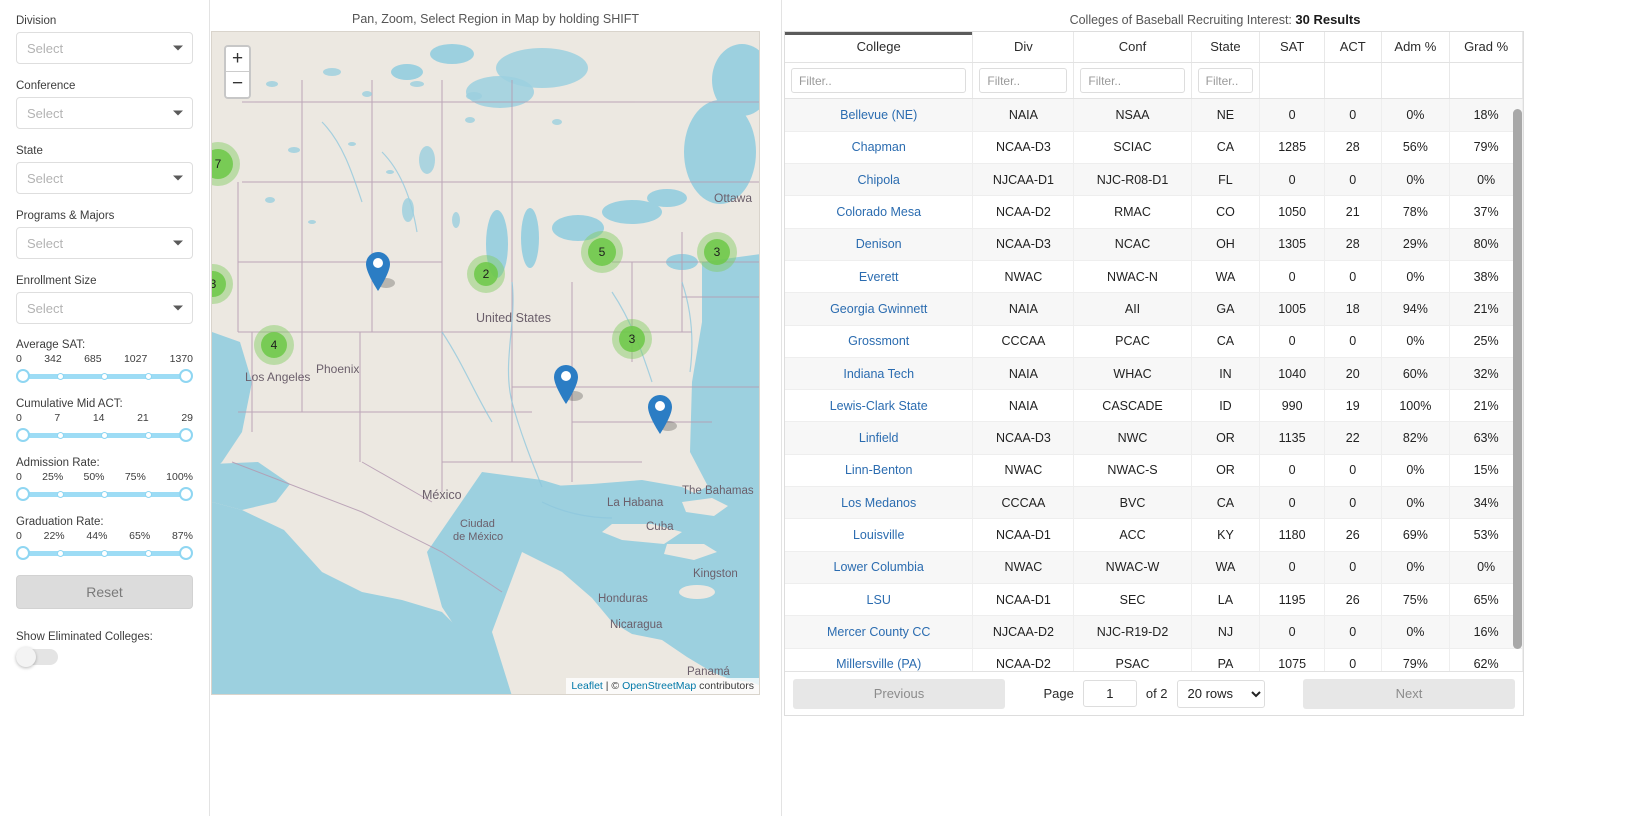  Describe the element at coordinates (37, 657) in the screenshot. I see `show-eliminated-toggle` at that location.